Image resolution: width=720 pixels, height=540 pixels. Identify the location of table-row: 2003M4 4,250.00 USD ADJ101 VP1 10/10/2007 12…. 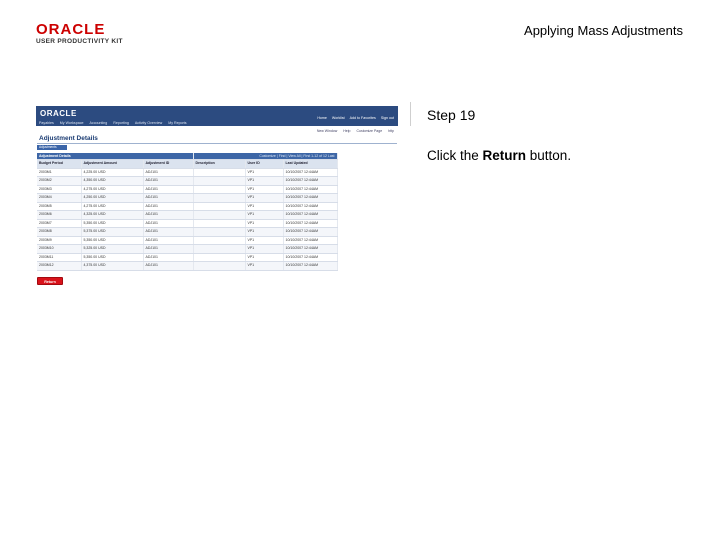
(187, 198).